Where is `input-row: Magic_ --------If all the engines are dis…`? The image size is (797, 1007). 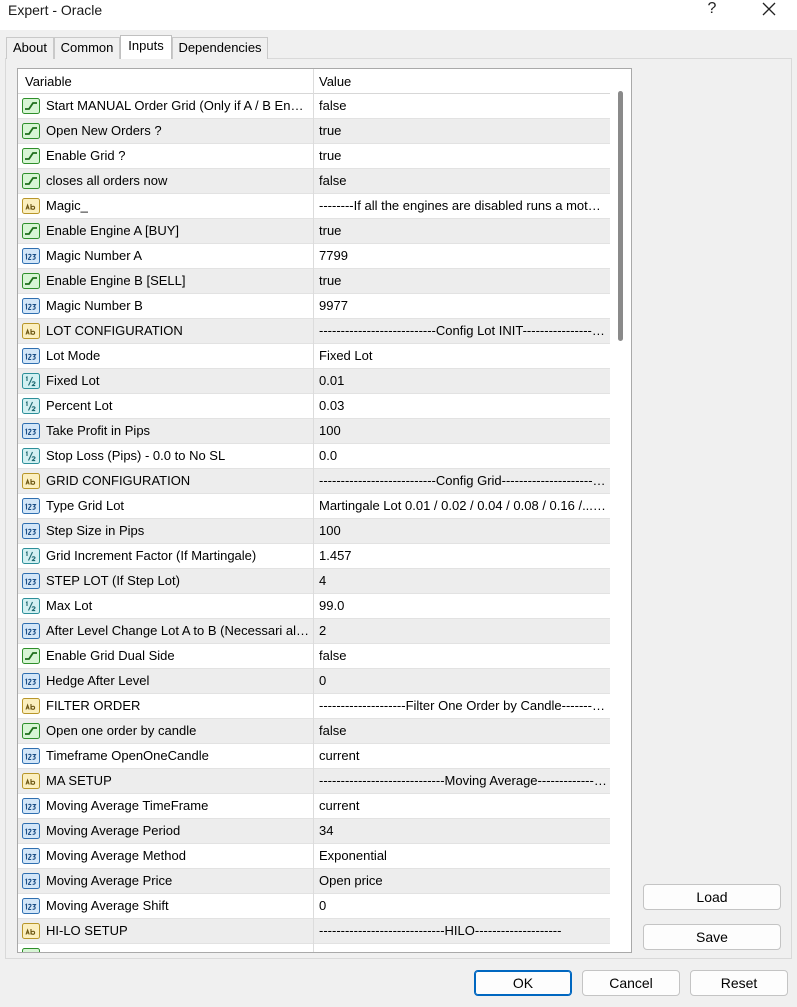 input-row: Magic_ --------If all the engines are dis… is located at coordinates (314, 206).